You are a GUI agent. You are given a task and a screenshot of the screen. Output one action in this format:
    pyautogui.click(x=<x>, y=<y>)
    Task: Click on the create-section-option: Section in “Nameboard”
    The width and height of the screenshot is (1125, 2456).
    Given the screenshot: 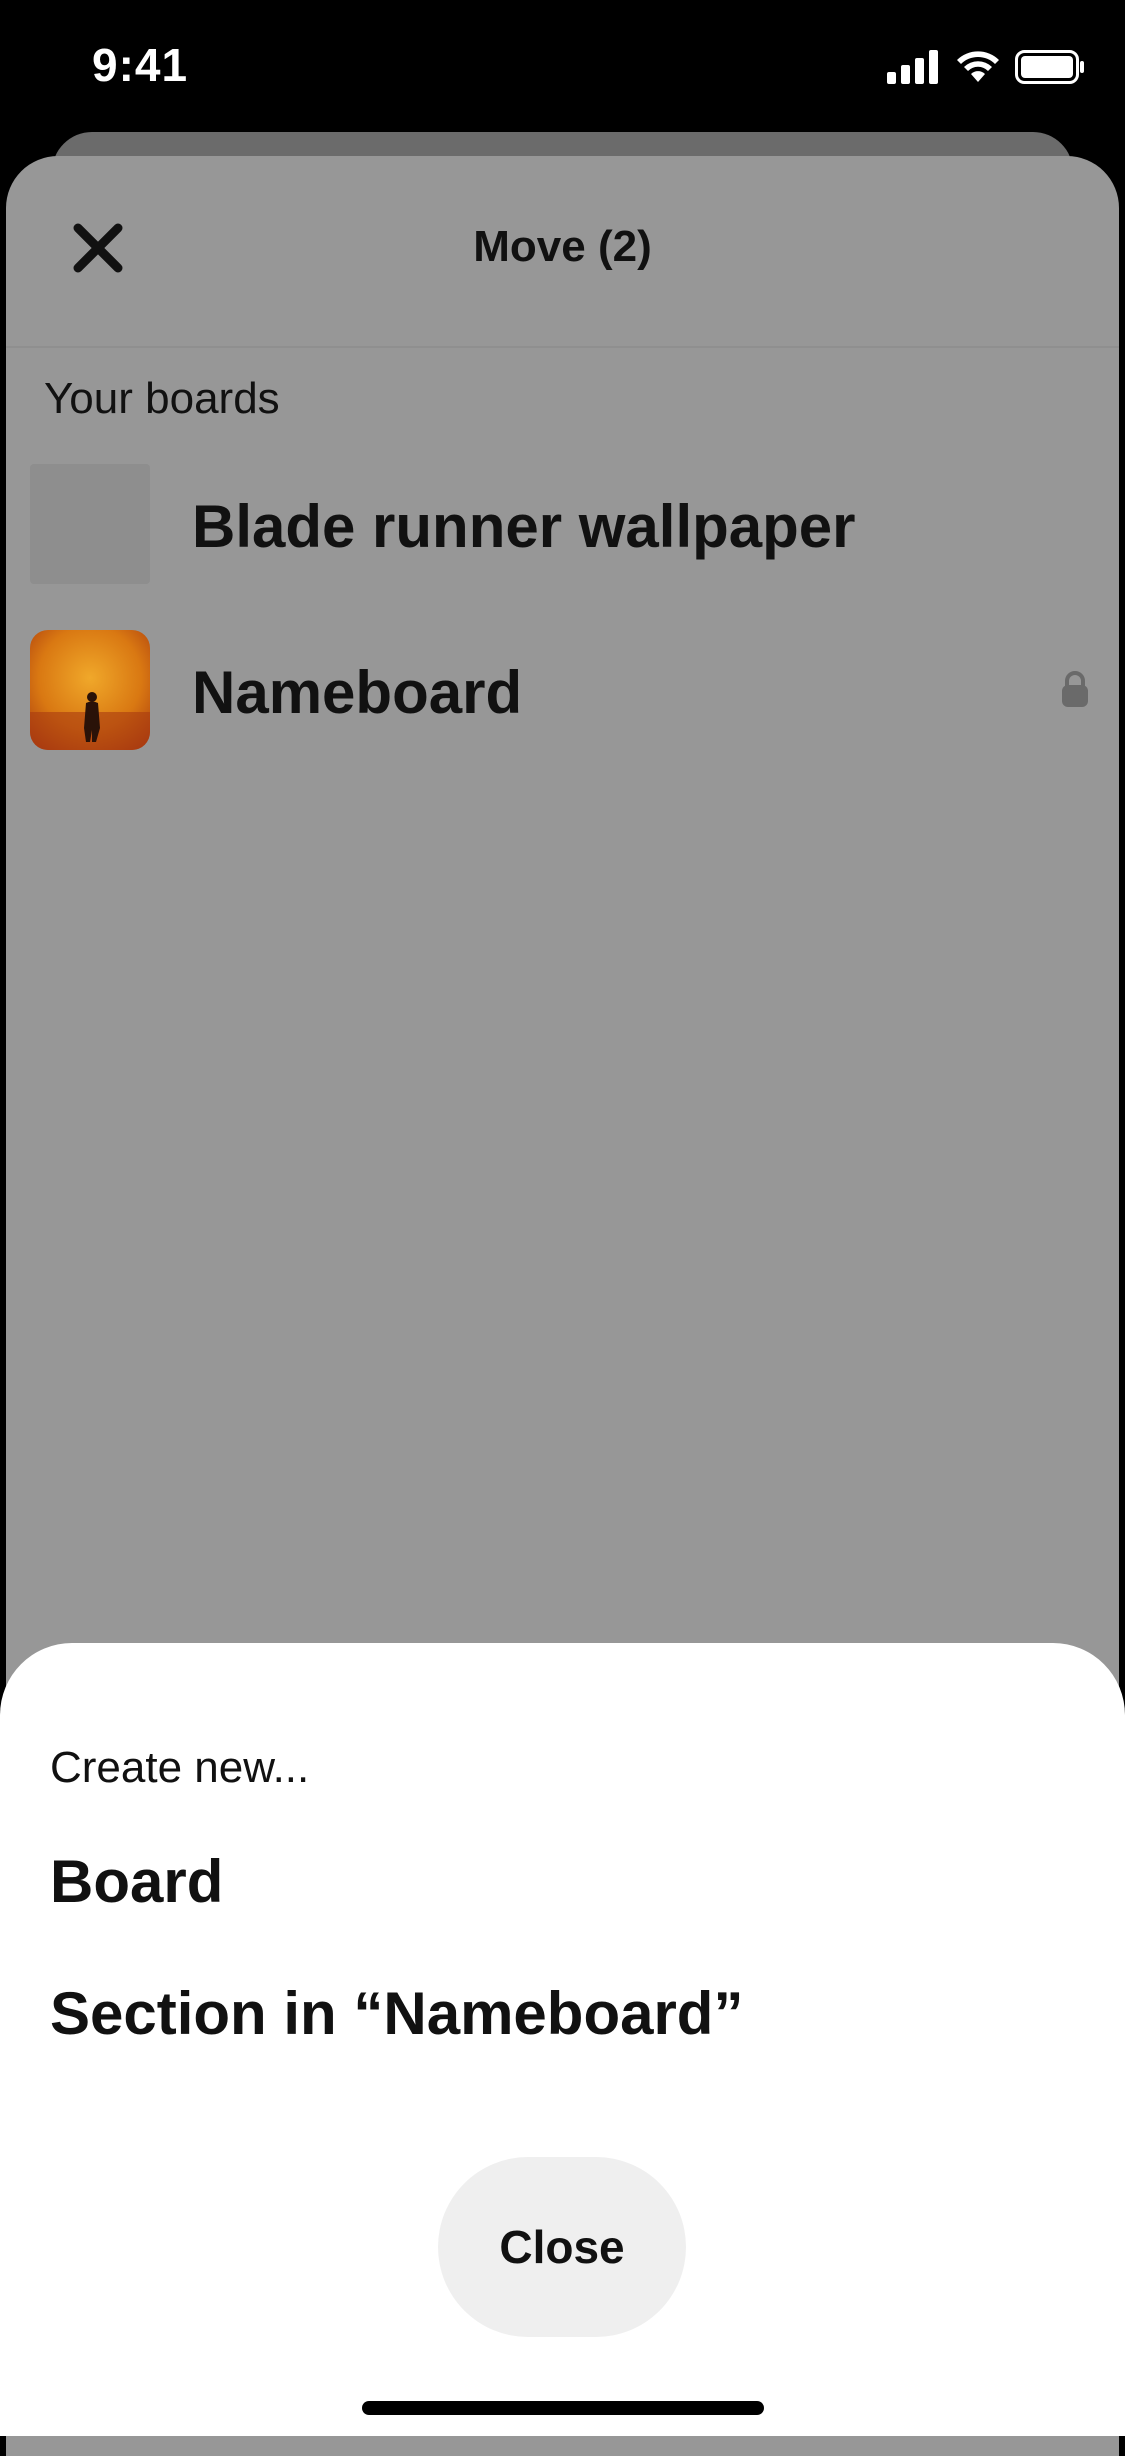 What is the action you would take?
    pyautogui.click(x=396, y=2013)
    